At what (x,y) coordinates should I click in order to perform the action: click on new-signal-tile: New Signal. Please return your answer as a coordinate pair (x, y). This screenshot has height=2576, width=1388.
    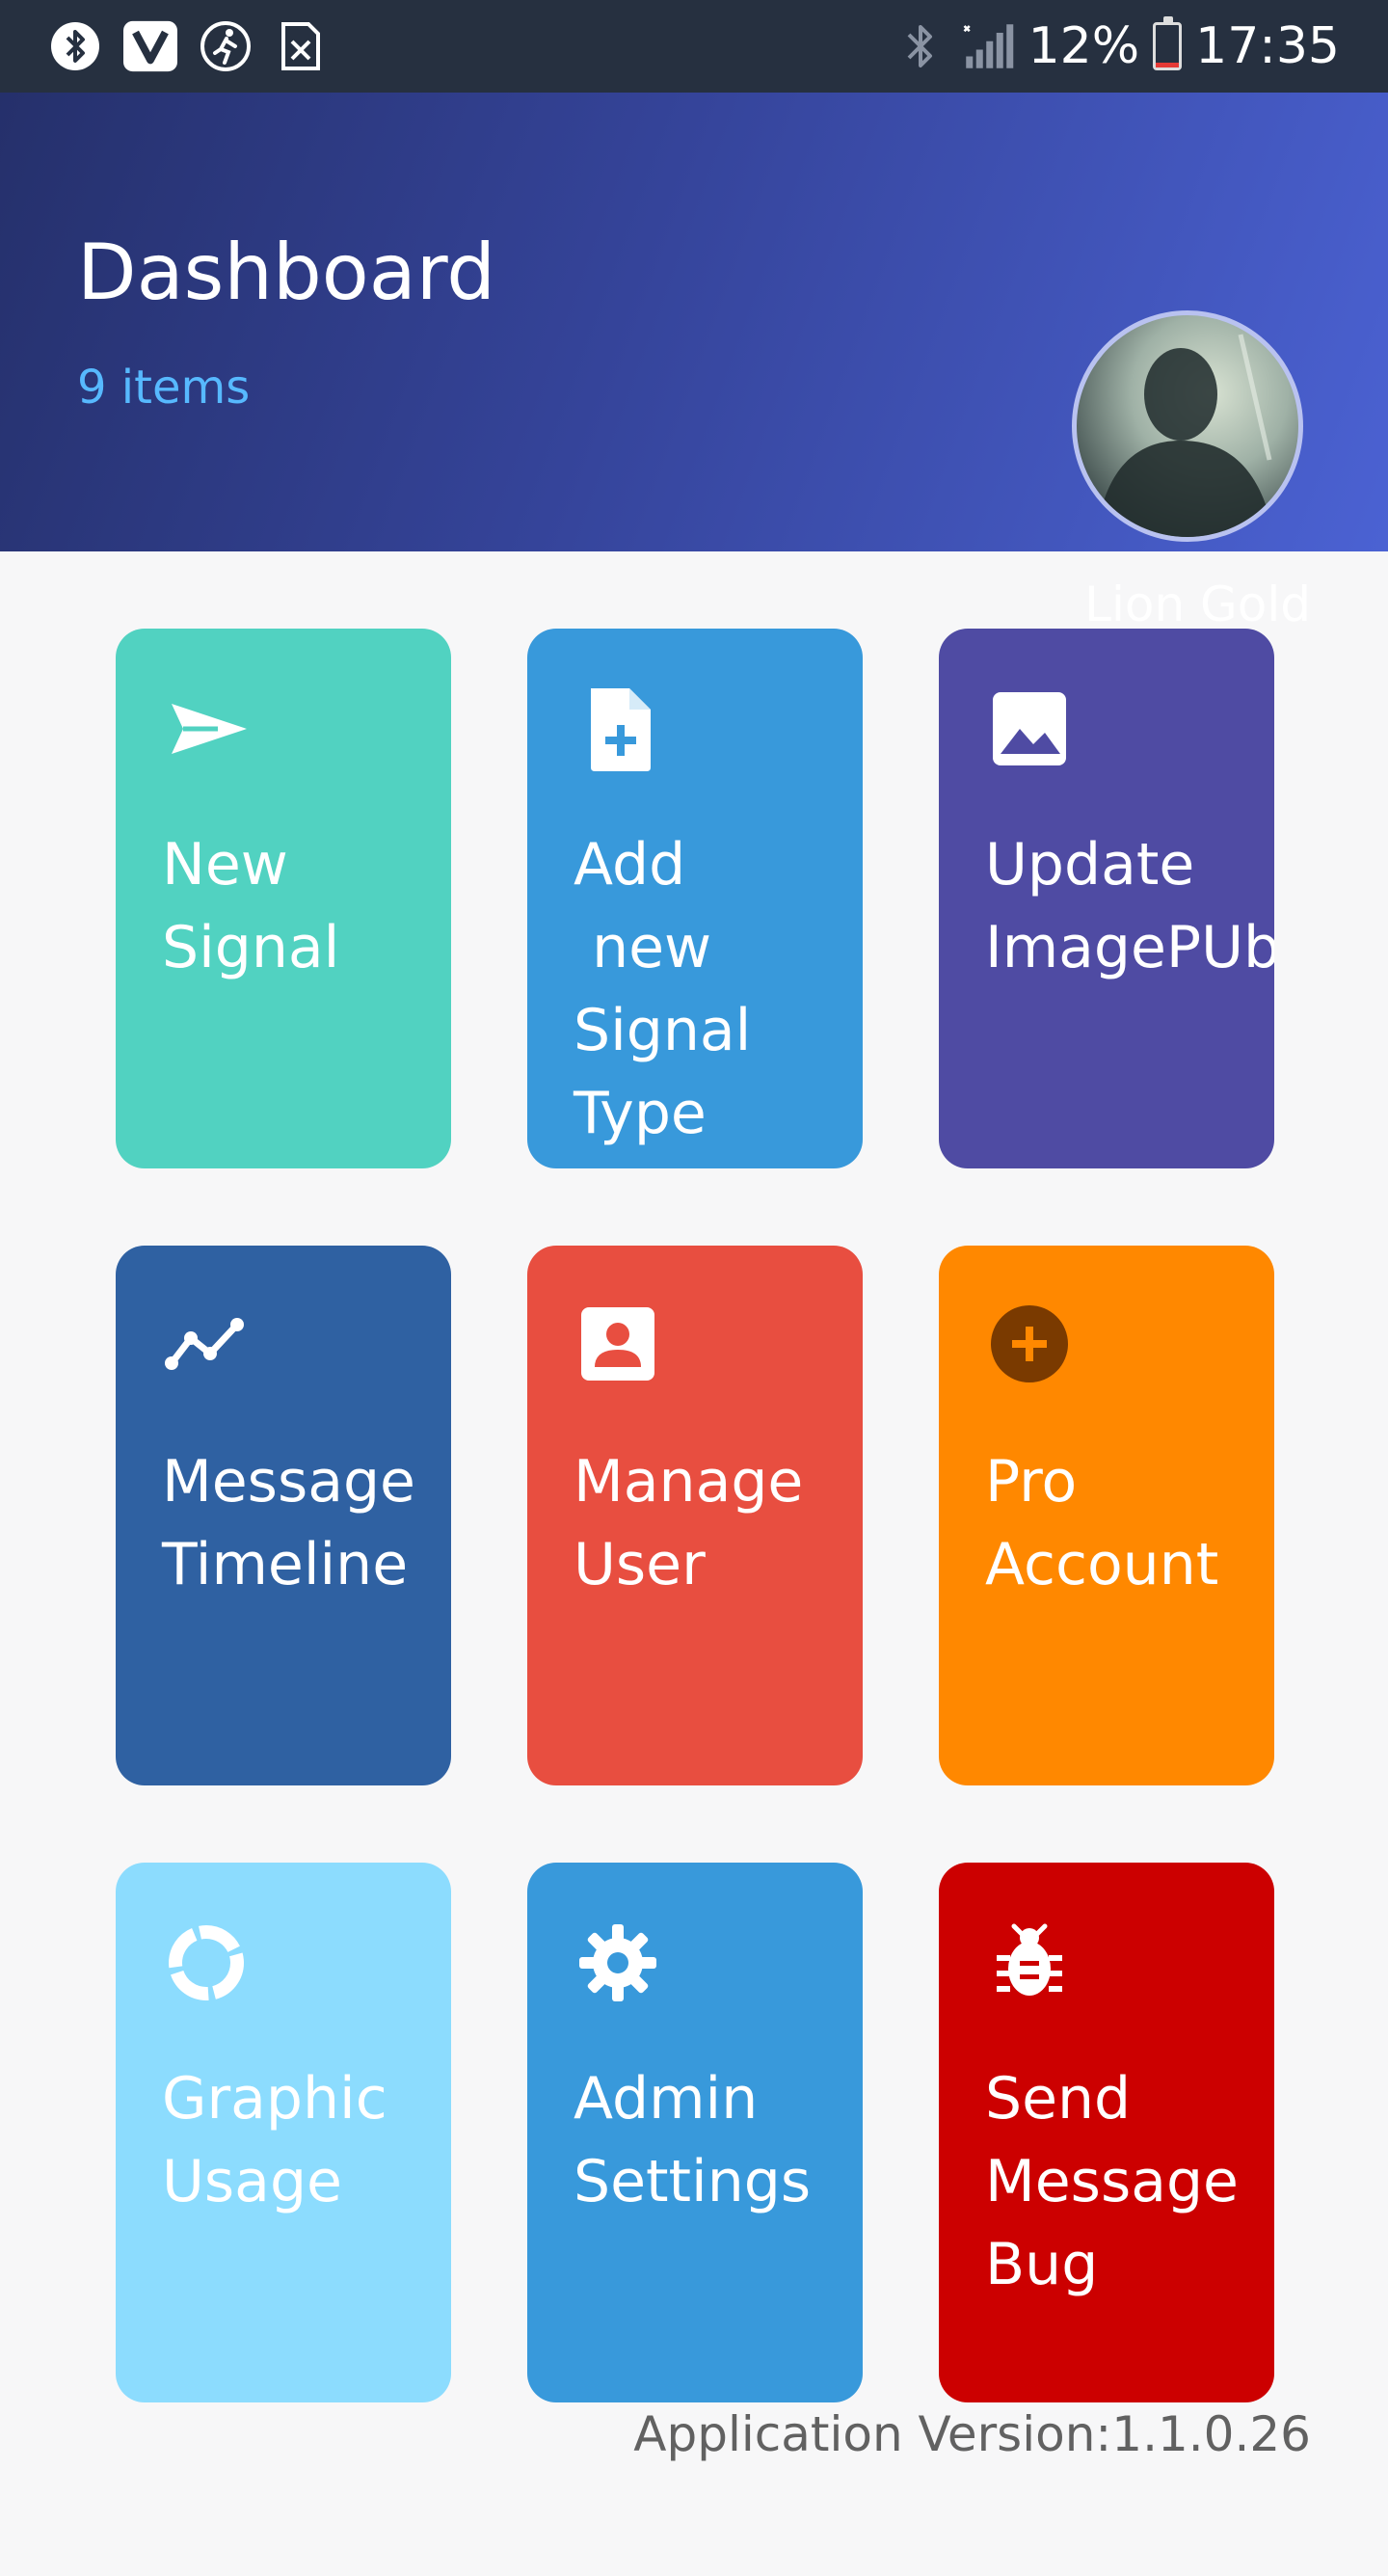
    Looking at the image, I should click on (283, 899).